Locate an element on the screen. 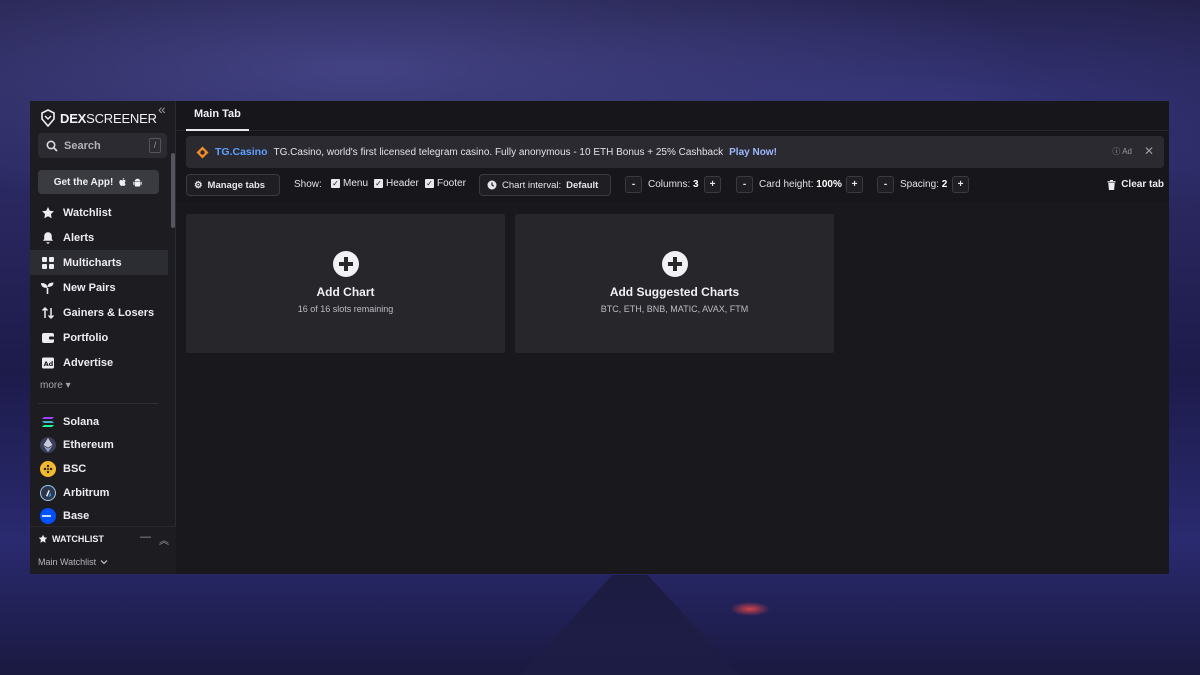  card-title: Add Chart is located at coordinates (345, 292).